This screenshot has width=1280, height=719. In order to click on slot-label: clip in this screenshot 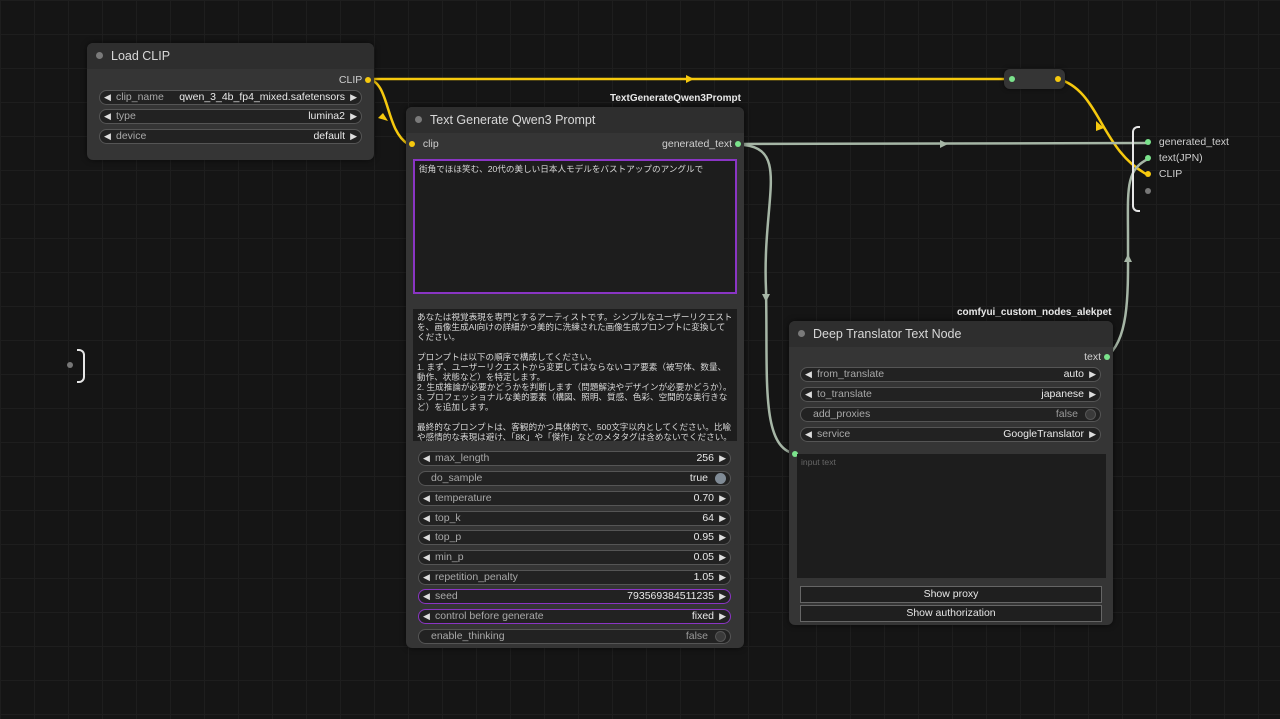, I will do `click(430, 144)`.